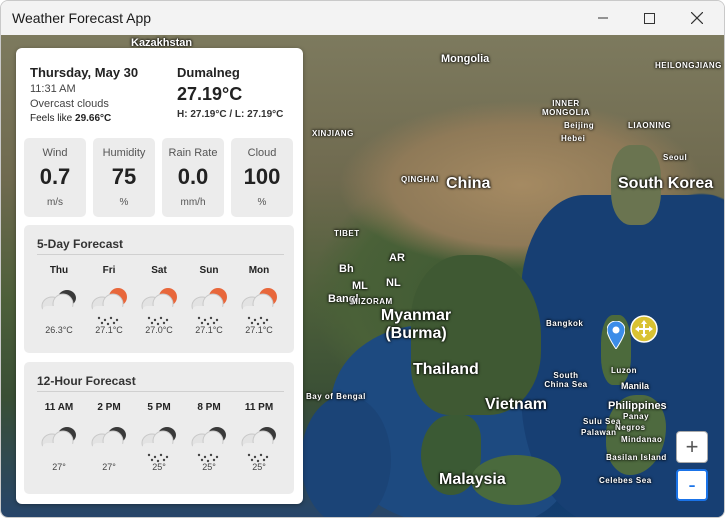 The image size is (725, 518). What do you see at coordinates (159, 270) in the screenshot?
I see `forecast-label: Sat` at bounding box center [159, 270].